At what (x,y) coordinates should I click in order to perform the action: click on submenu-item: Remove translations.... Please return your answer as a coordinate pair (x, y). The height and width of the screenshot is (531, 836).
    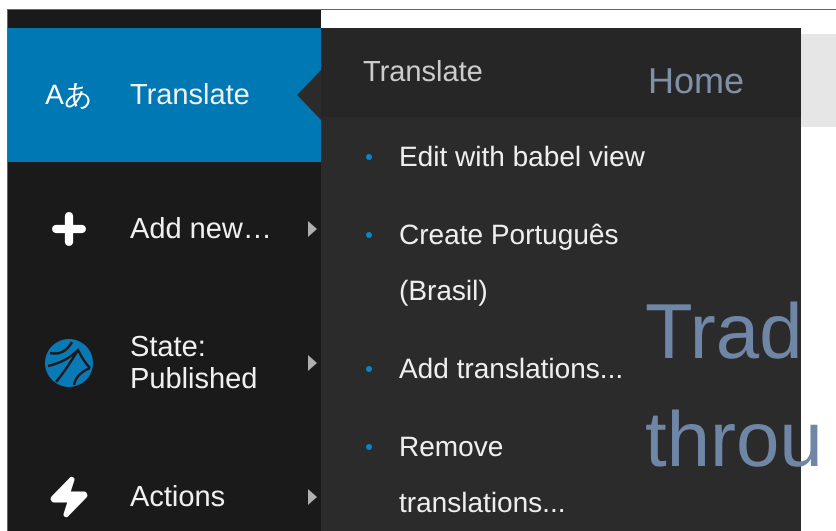
    Looking at the image, I should click on (522, 475).